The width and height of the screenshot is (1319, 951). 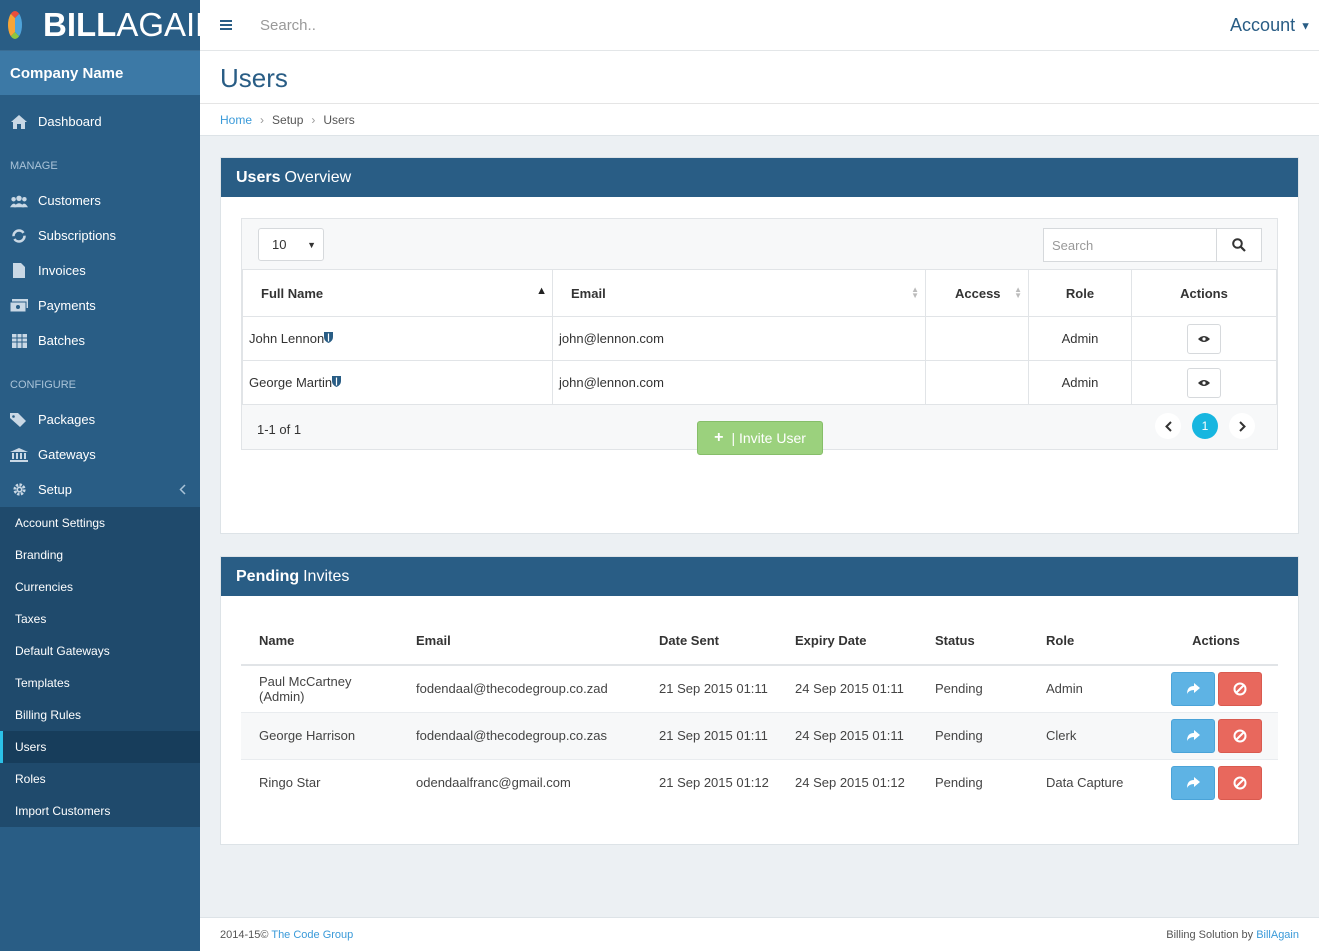 I want to click on sidebar-item-default-gateways: Default Gateways, so click(x=100, y=651).